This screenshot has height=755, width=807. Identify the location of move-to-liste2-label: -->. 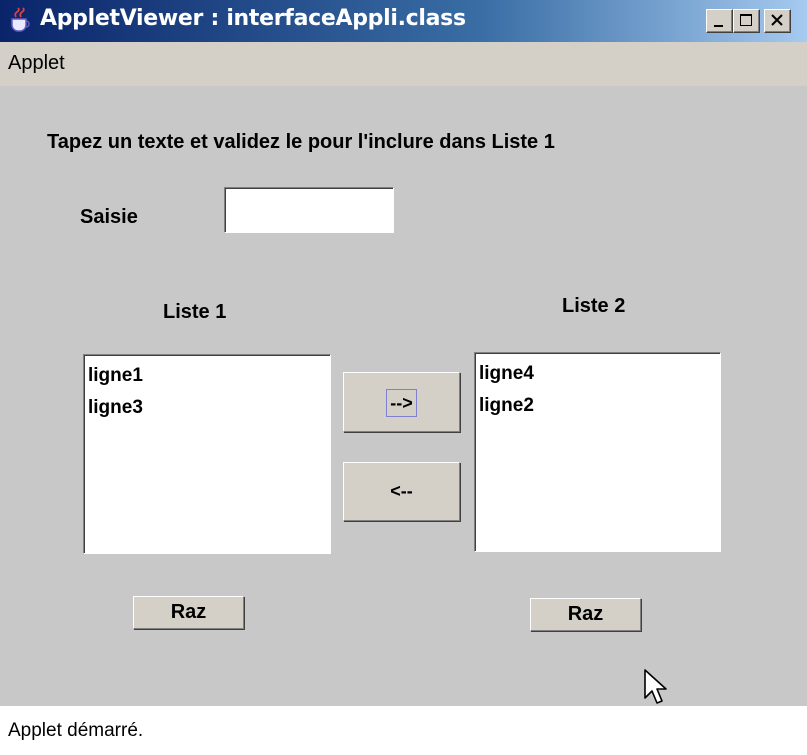
(401, 403).